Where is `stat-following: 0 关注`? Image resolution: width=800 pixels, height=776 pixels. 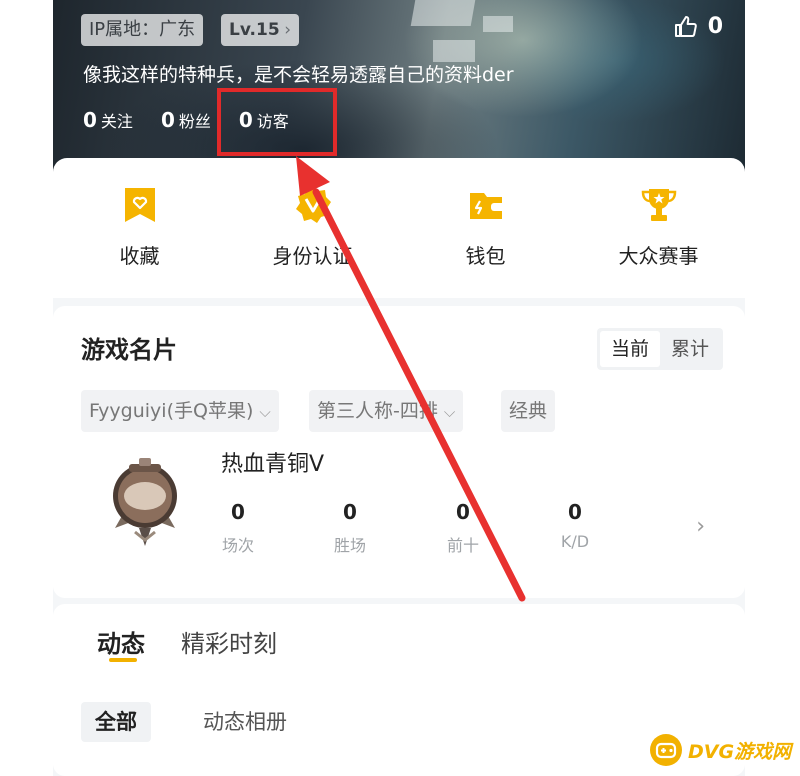
stat-following: 0 关注 is located at coordinates (108, 120).